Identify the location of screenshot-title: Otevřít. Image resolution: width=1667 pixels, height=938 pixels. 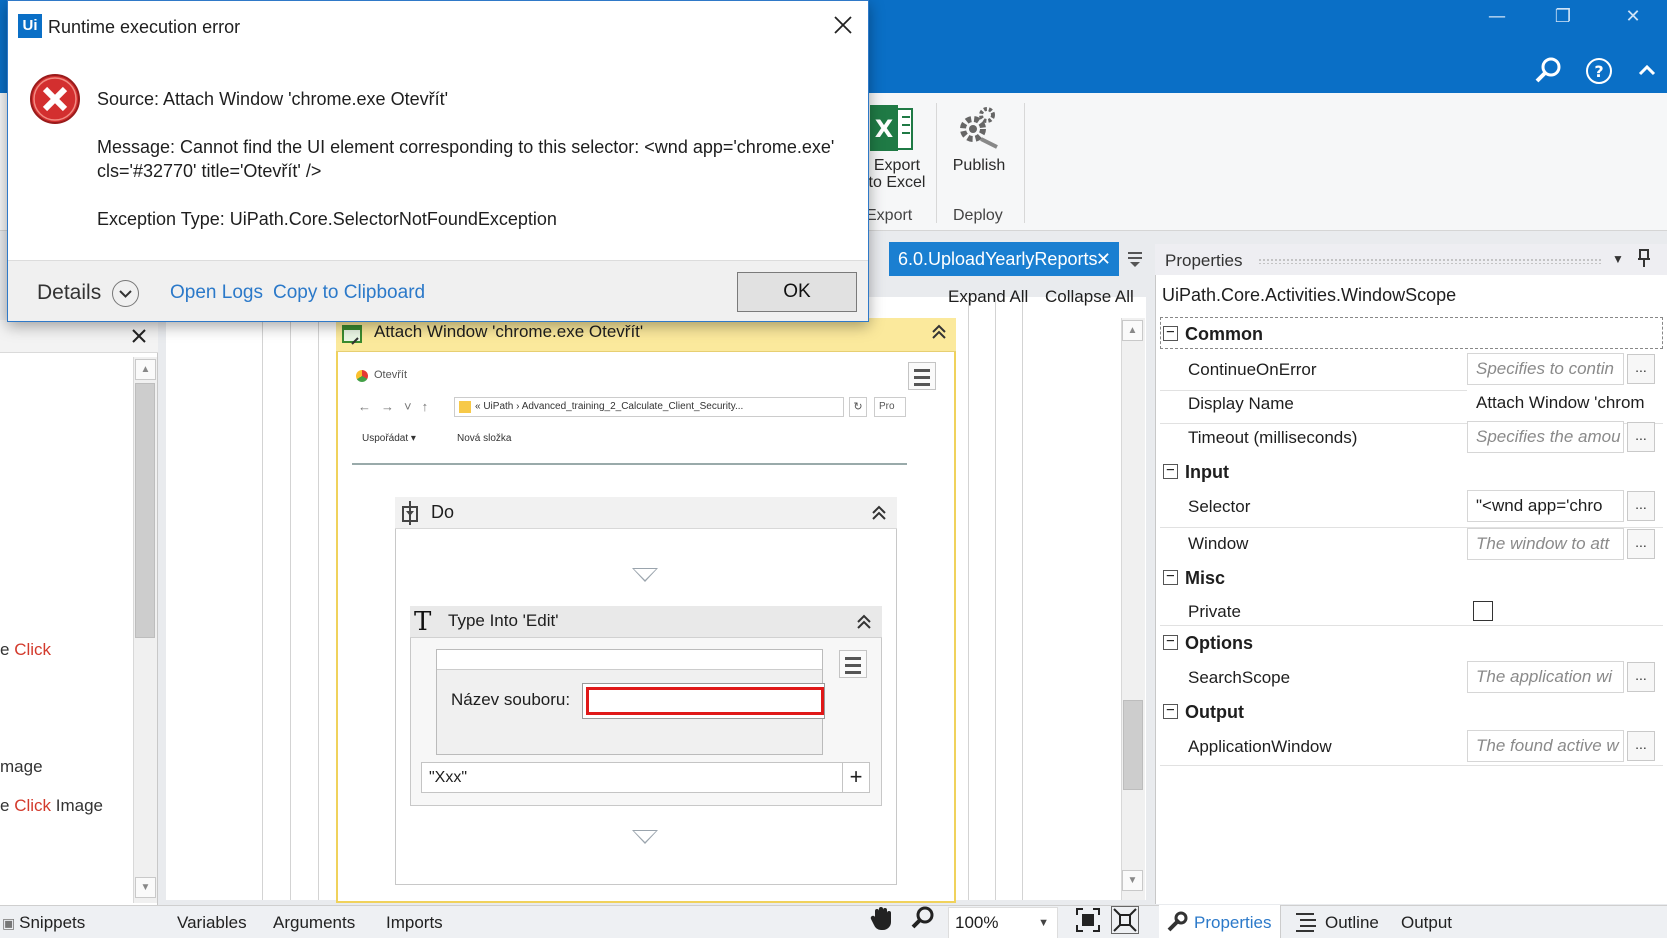
(391, 375).